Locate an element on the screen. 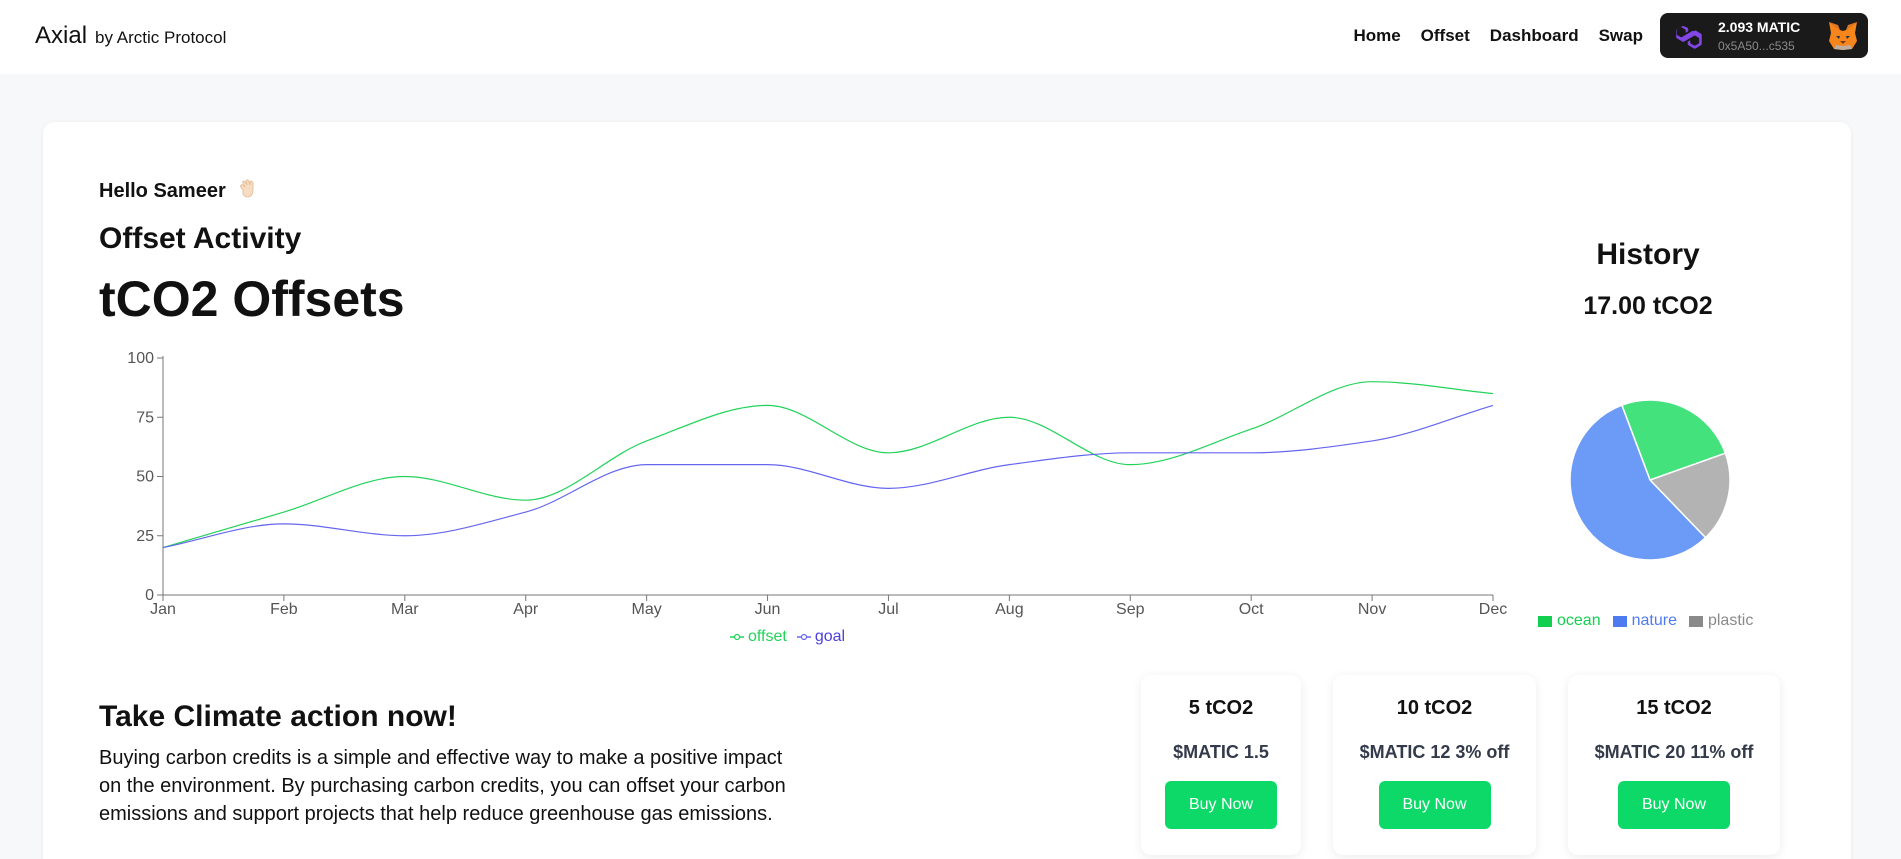 This screenshot has width=1901, height=859. page-title: tCO2 Offsets is located at coordinates (252, 299).